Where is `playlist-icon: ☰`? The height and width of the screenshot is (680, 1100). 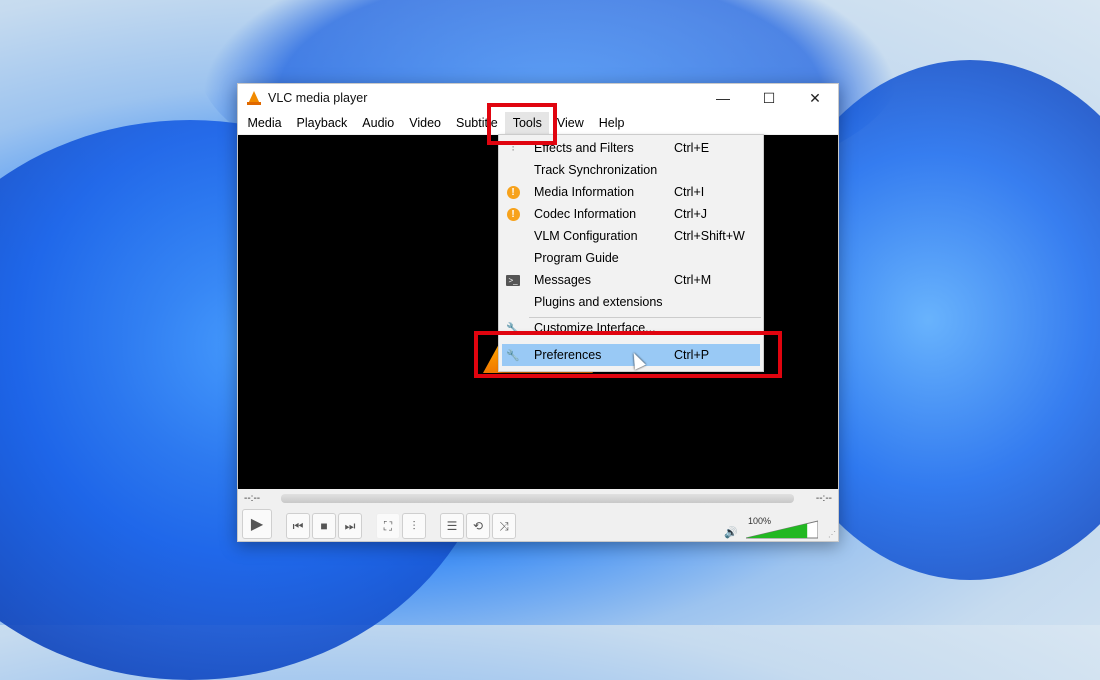
playlist-icon: ☰ is located at coordinates (452, 526).